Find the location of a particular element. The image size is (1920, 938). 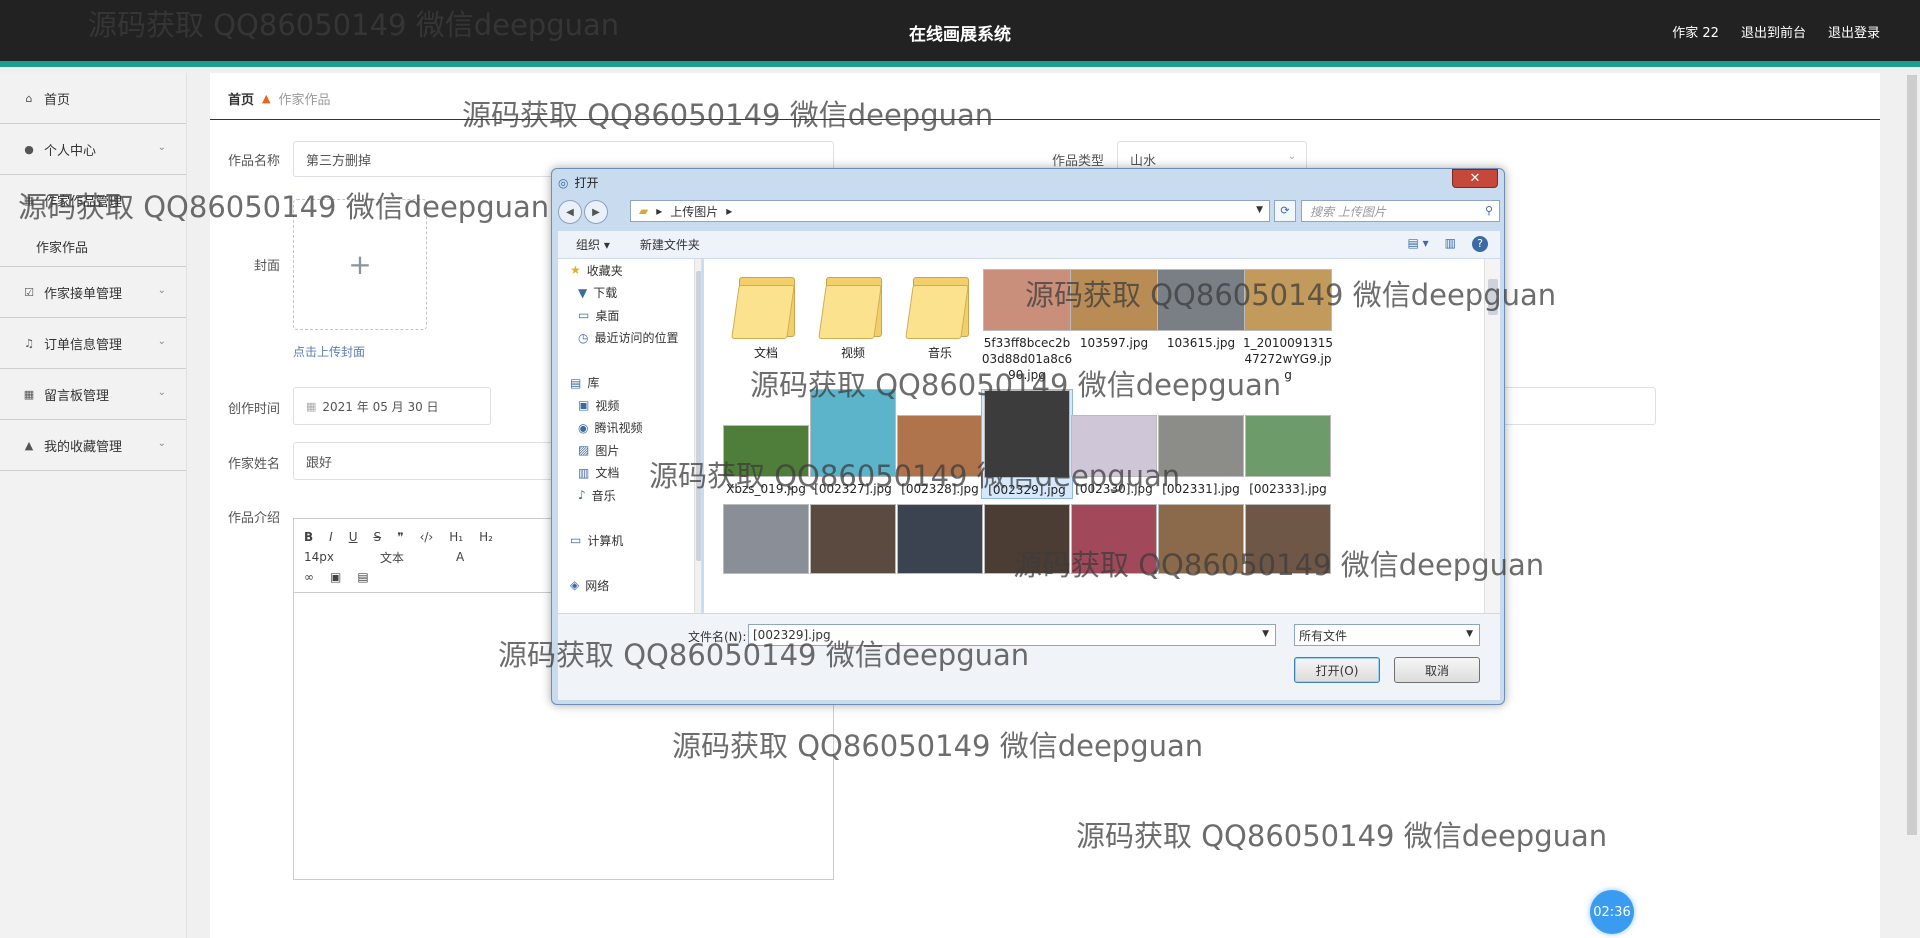

sidebar-item-label: 我的收藏管理 is located at coordinates (83, 447).